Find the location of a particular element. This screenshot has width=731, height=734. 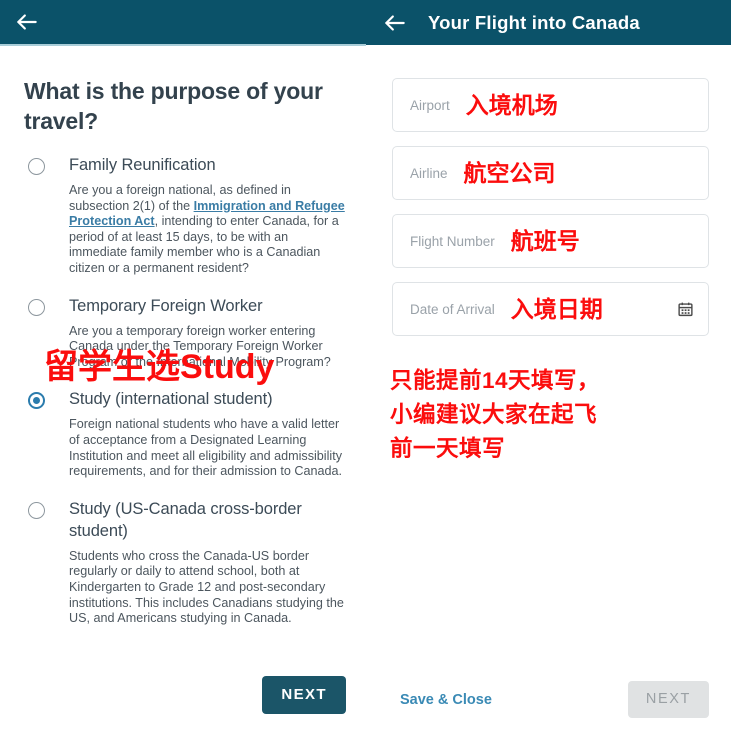

annotation-filing-window-note: 只能提前14天填写， 小编建议大家在起飞 前一天填写 is located at coordinates (553, 415).